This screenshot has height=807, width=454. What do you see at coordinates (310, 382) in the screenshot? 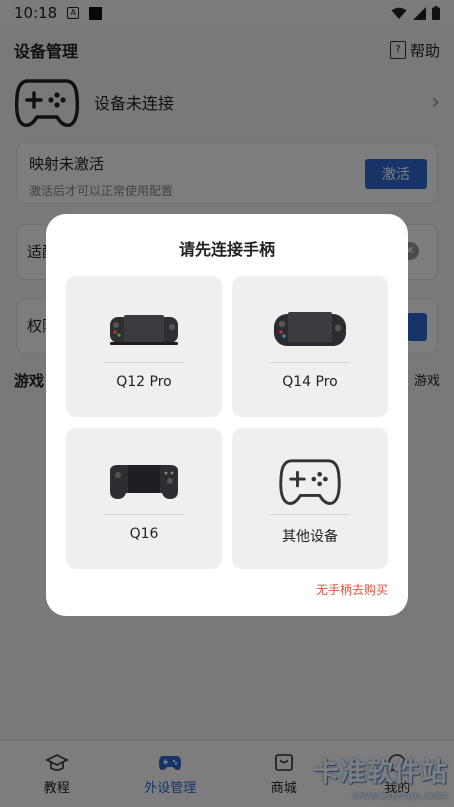
I see `device-label-q14pro: Q14 Pro` at bounding box center [310, 382].